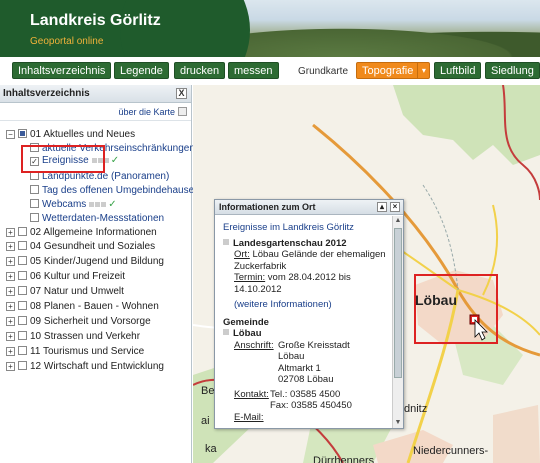 The image size is (540, 463). I want to click on app-header: Landkreis Görlitz Geoportal online, so click(270, 28).